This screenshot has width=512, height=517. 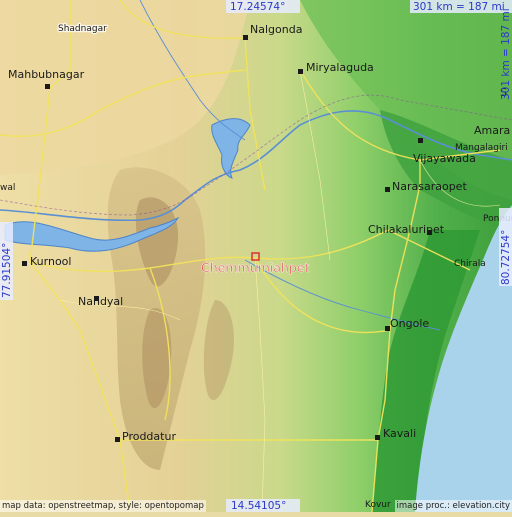 I want to click on city-label-wal: wal, so click(x=7, y=188).